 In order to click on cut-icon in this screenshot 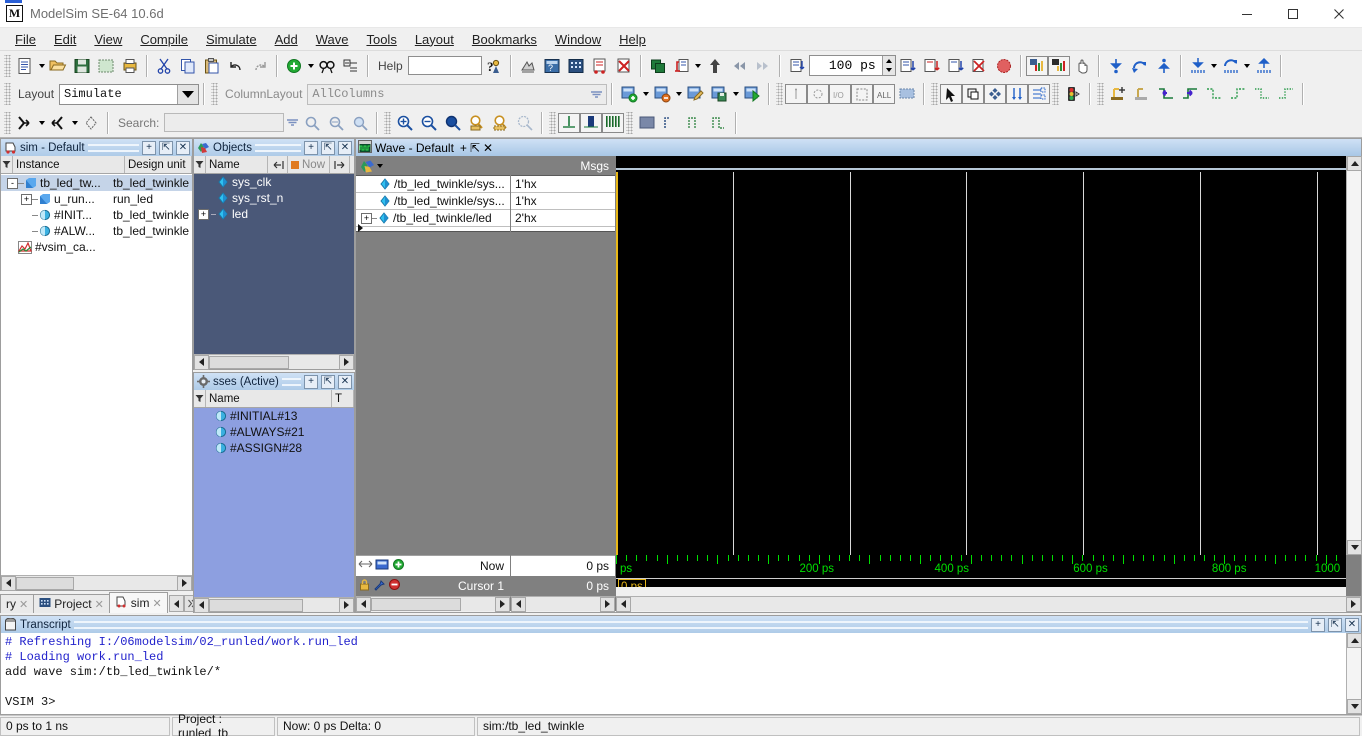, I will do `click(164, 66)`.